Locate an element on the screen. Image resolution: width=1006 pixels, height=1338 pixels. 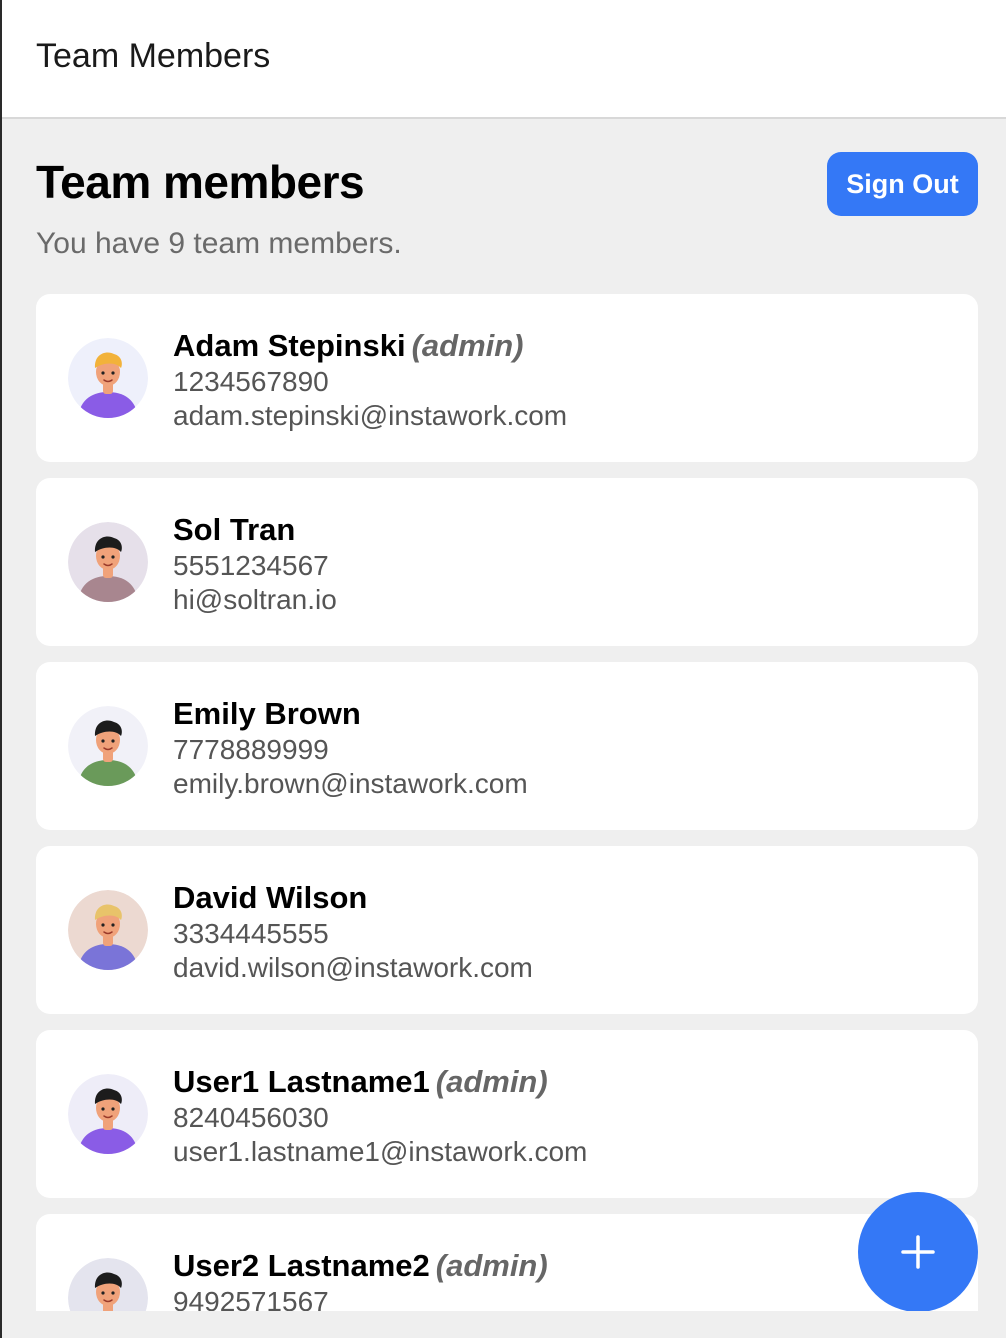
member-info: Sol Tran 5551234567 hi@soltran.io is located at coordinates (255, 564).